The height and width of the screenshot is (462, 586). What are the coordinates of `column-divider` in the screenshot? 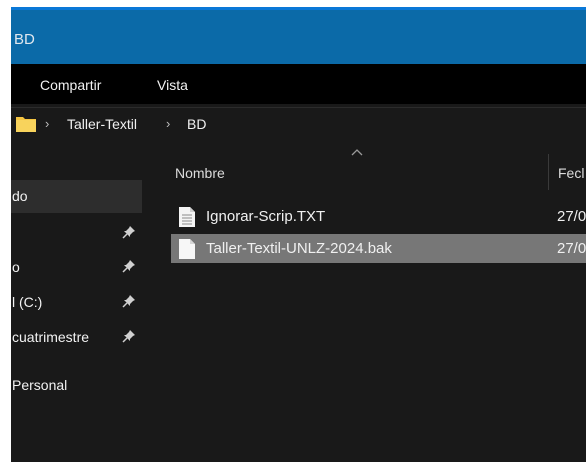 It's located at (548, 172).